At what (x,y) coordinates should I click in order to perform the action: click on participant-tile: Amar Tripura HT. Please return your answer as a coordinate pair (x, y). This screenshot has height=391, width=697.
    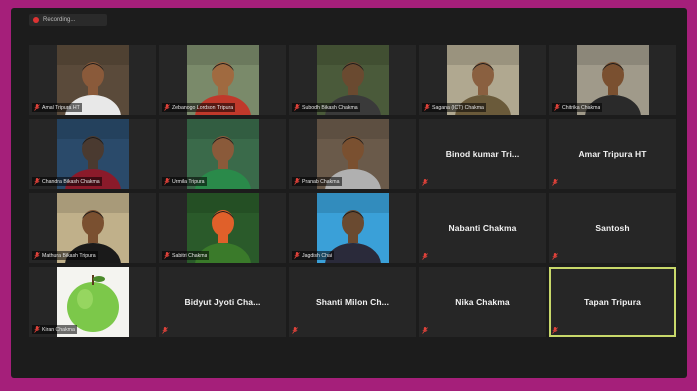
    Looking at the image, I should click on (612, 154).